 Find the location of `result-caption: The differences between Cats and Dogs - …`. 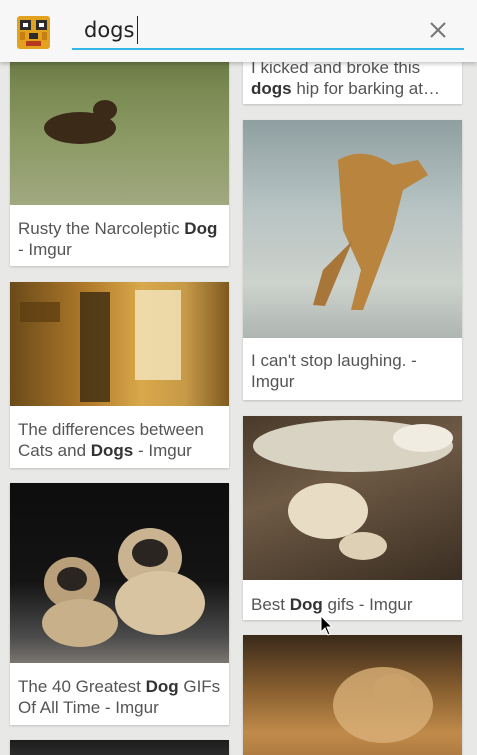

result-caption: The differences between Cats and Dogs - … is located at coordinates (111, 440).